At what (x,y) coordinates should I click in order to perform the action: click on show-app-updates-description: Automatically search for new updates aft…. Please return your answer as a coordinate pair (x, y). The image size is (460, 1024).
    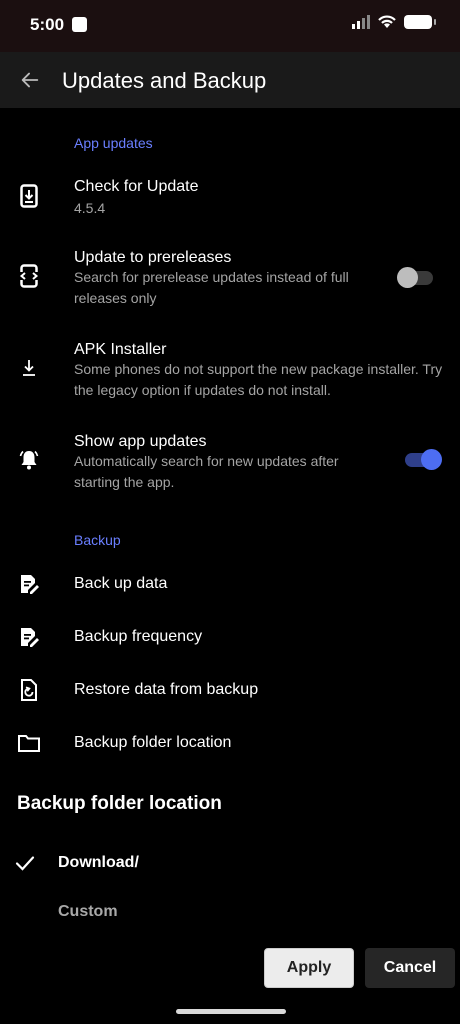
    Looking at the image, I should click on (206, 471).